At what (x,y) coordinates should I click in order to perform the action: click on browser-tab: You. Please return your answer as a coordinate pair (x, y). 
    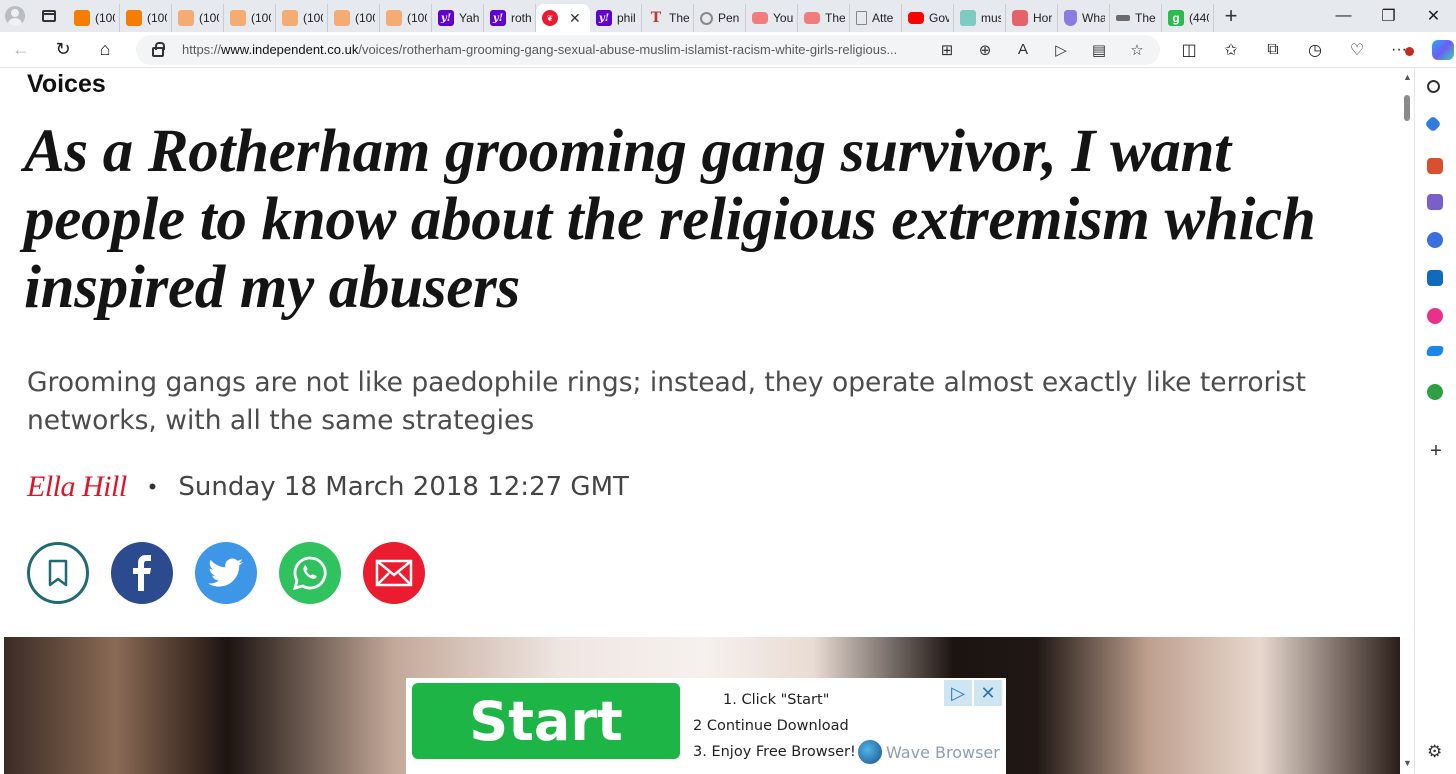
    Looking at the image, I should click on (772, 18).